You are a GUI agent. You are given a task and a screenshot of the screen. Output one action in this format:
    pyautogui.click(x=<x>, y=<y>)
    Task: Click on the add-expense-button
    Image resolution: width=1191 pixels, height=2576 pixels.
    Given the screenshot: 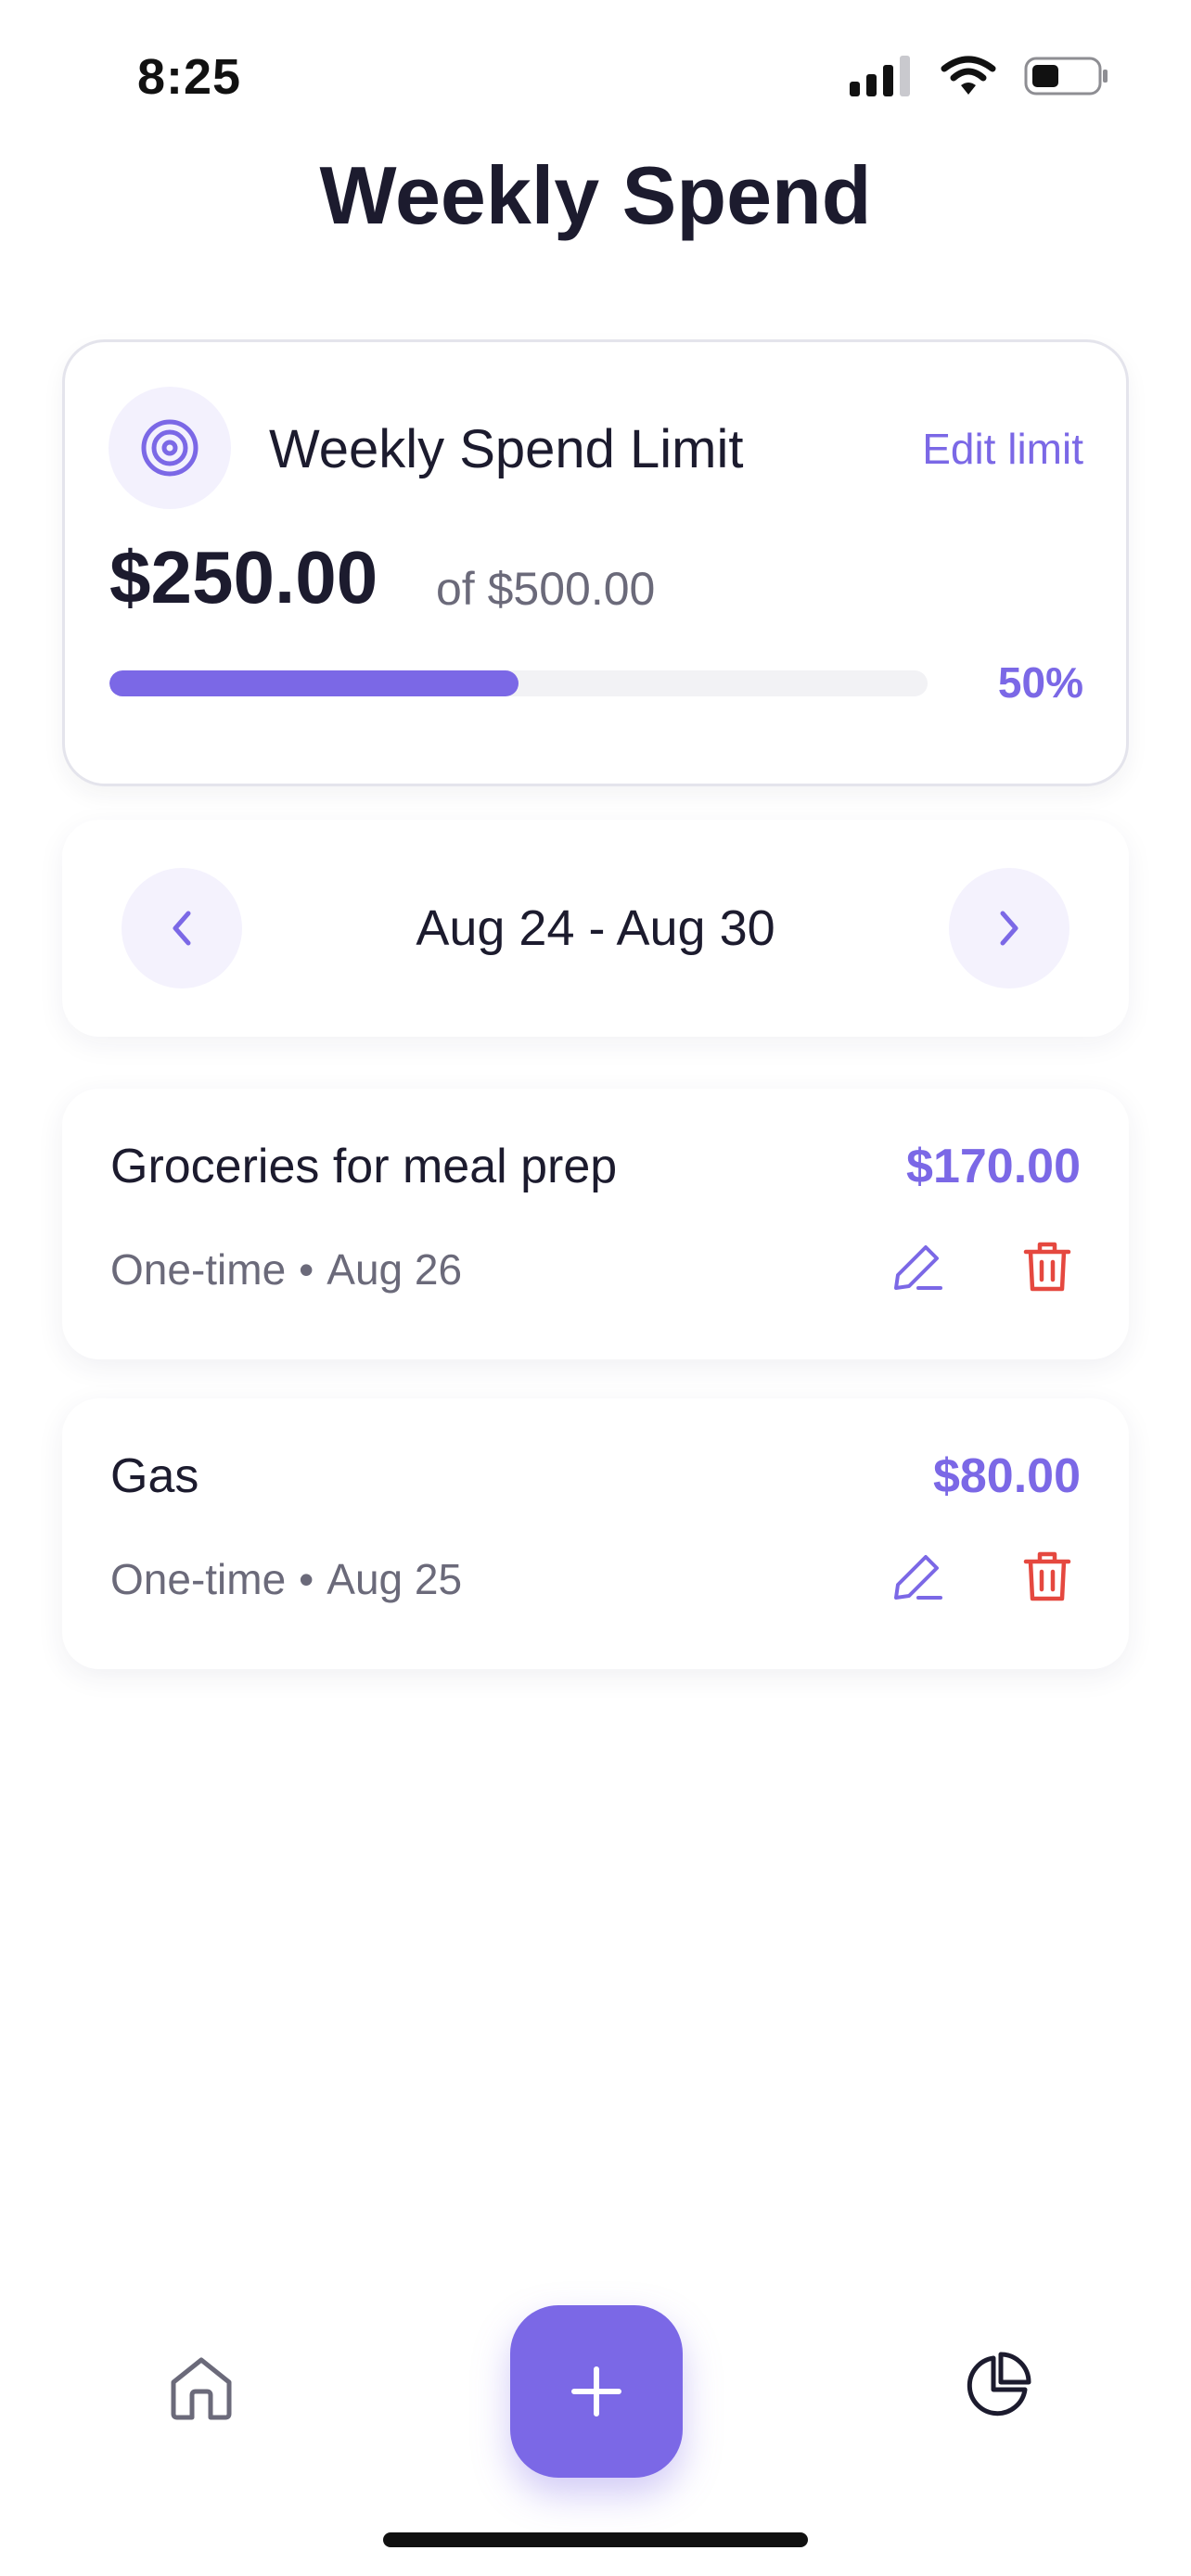 What is the action you would take?
    pyautogui.click(x=597, y=2392)
    